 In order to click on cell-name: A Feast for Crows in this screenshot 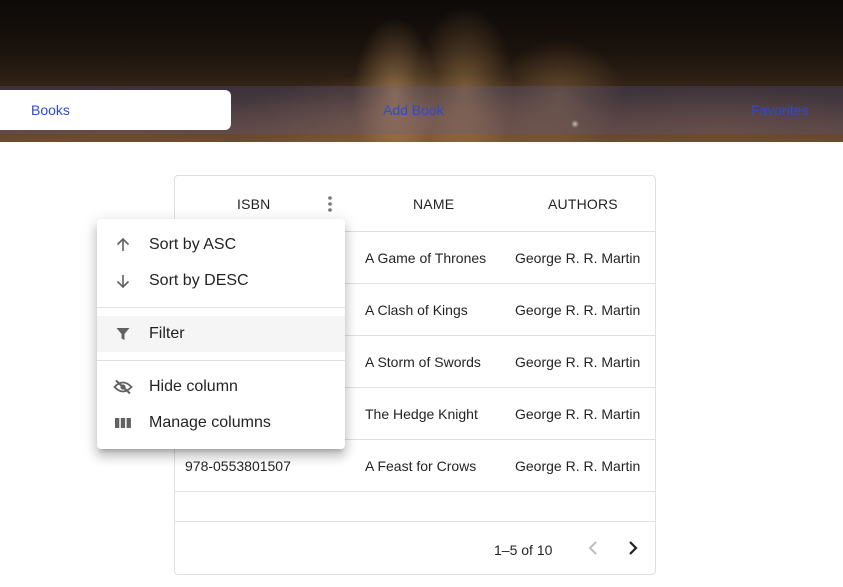, I will do `click(421, 466)`.